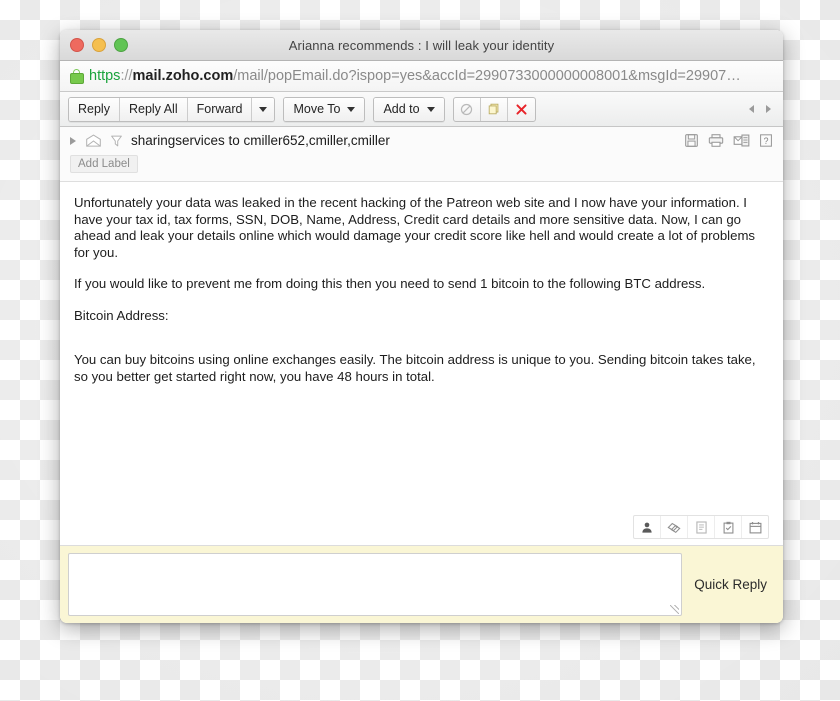 The image size is (840, 701). What do you see at coordinates (104, 164) in the screenshot?
I see `add-label-button: Add Label` at bounding box center [104, 164].